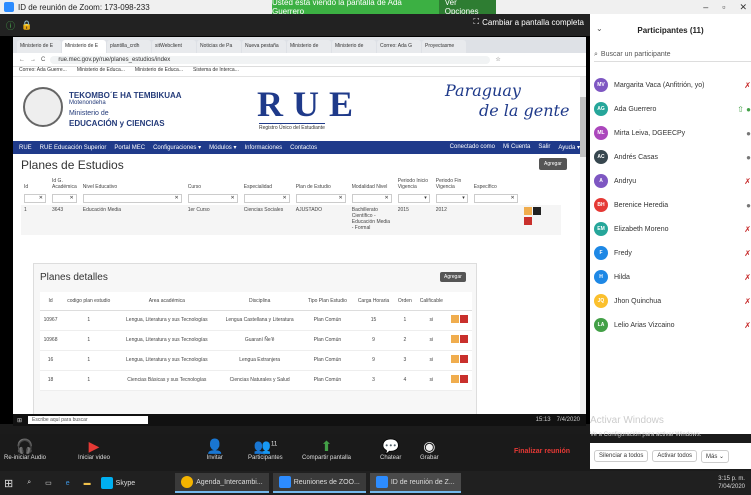 This screenshot has height=495, width=751. Describe the element at coordinates (22, 60) in the screenshot. I see `back-icon: ←` at that location.